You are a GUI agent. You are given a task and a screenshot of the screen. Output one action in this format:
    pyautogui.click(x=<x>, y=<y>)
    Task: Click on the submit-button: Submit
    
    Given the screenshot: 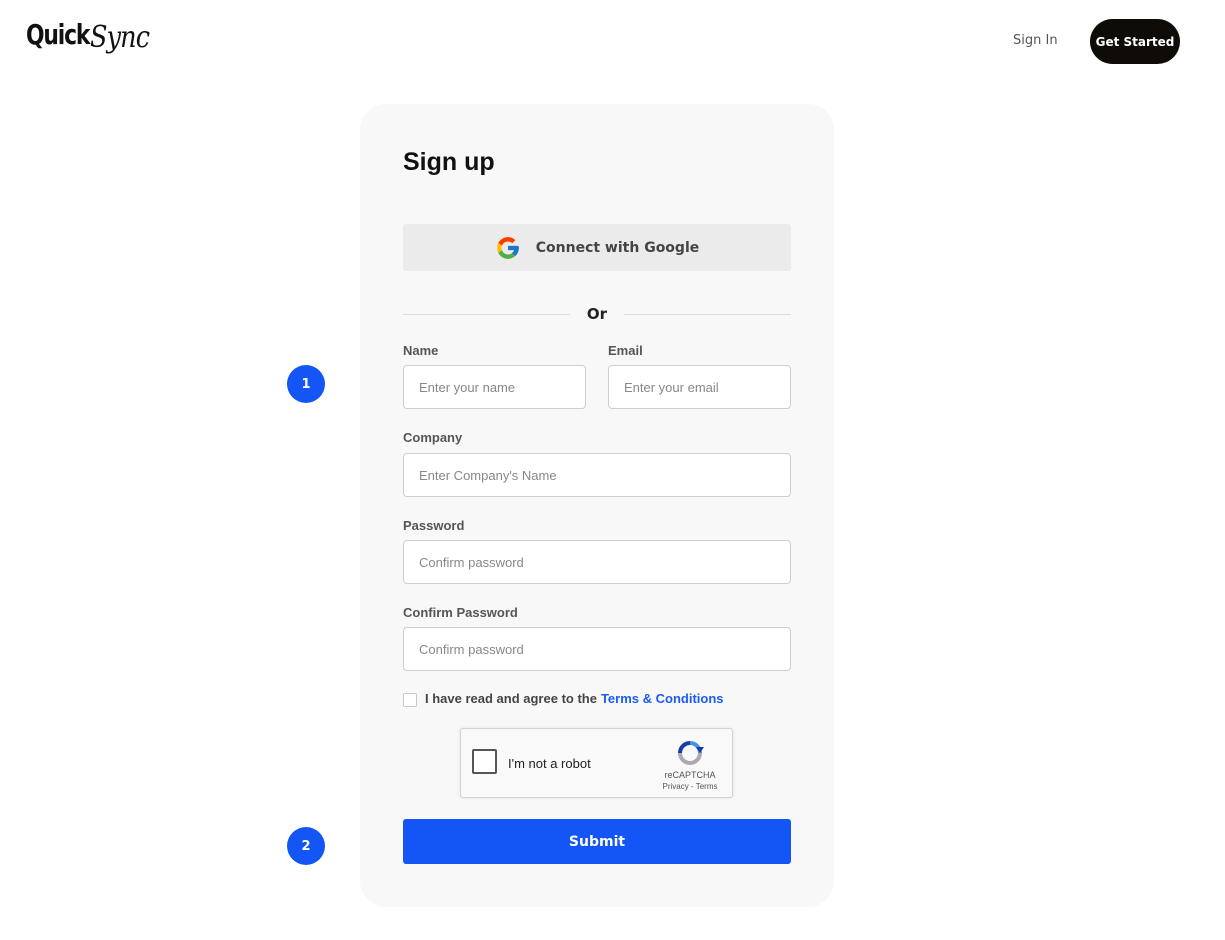 What is the action you would take?
    pyautogui.click(x=597, y=841)
    